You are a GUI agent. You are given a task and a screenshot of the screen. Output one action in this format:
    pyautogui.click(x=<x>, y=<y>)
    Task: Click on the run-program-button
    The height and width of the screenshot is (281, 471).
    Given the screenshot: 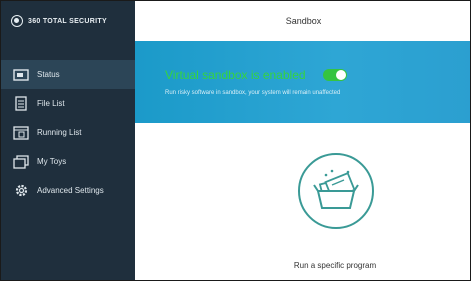 What is the action you would take?
    pyautogui.click(x=336, y=191)
    